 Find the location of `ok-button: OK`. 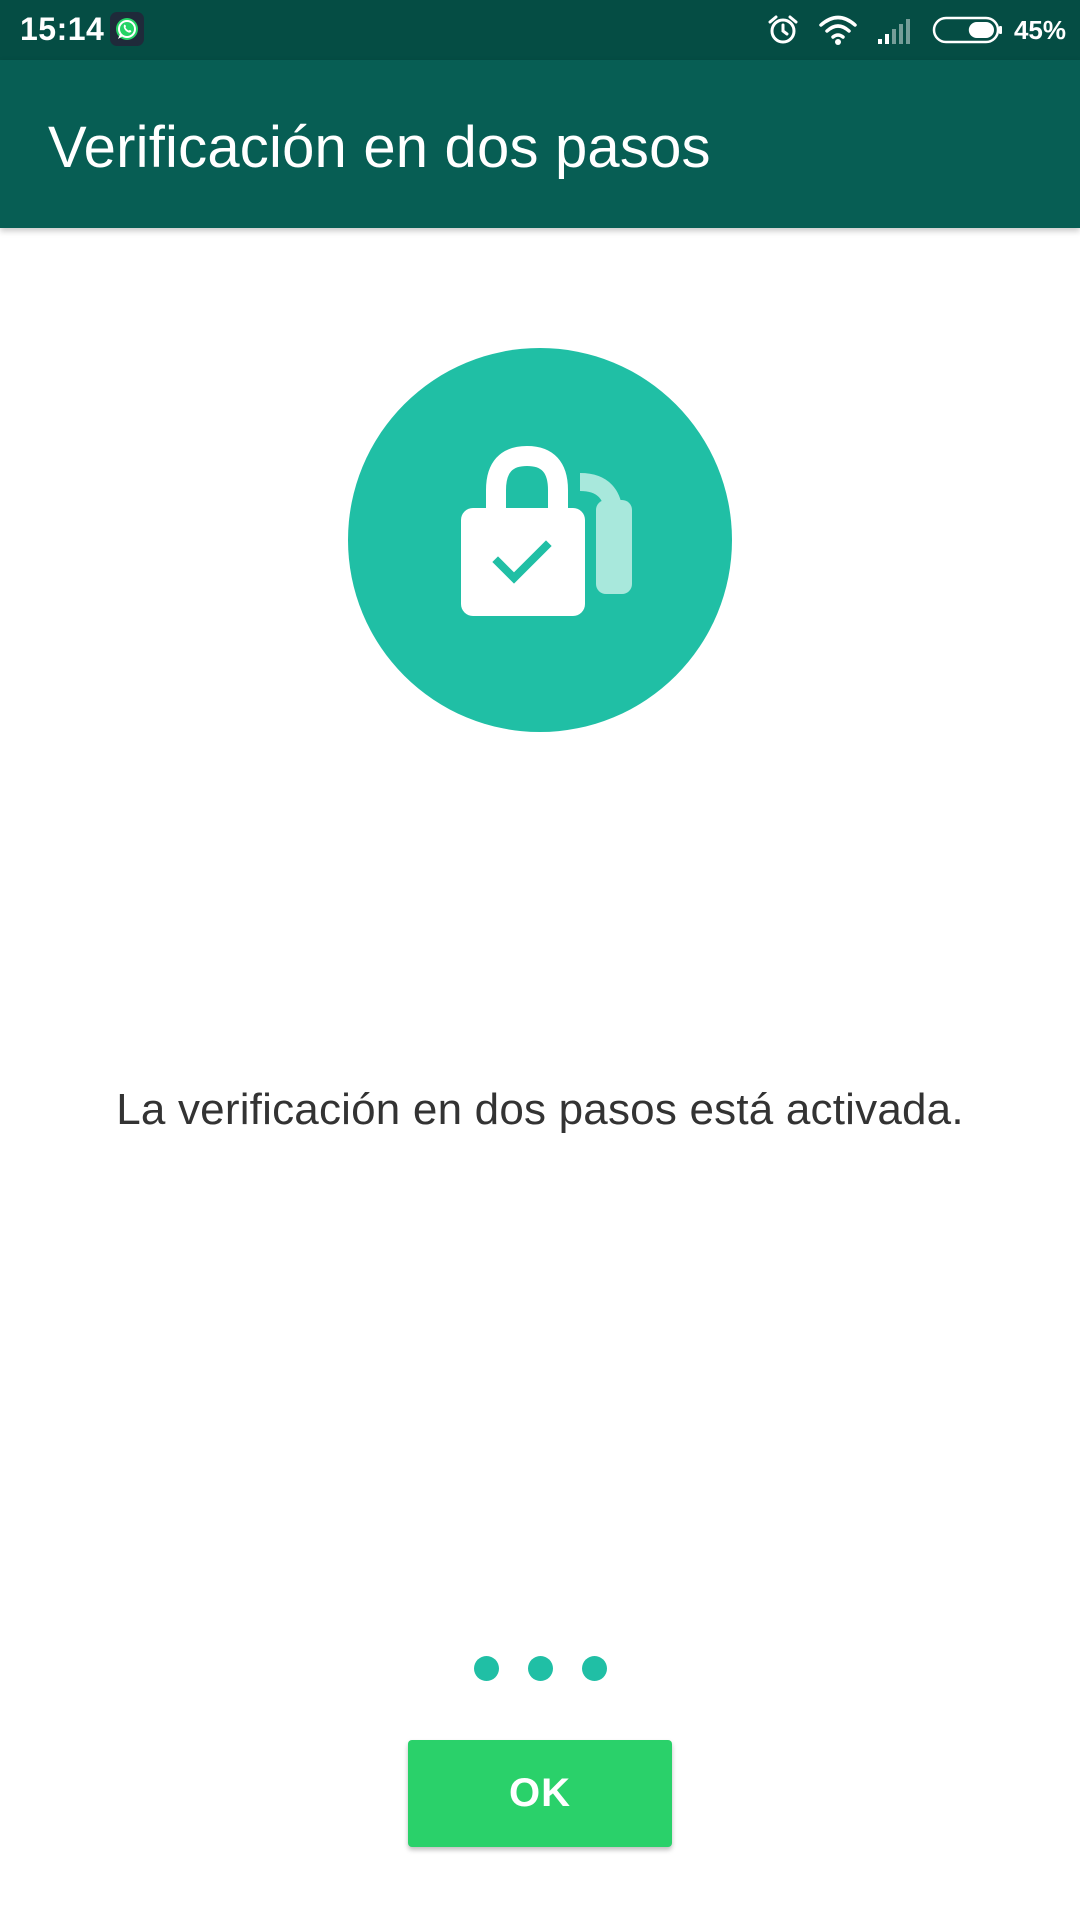

ok-button: OK is located at coordinates (540, 1793).